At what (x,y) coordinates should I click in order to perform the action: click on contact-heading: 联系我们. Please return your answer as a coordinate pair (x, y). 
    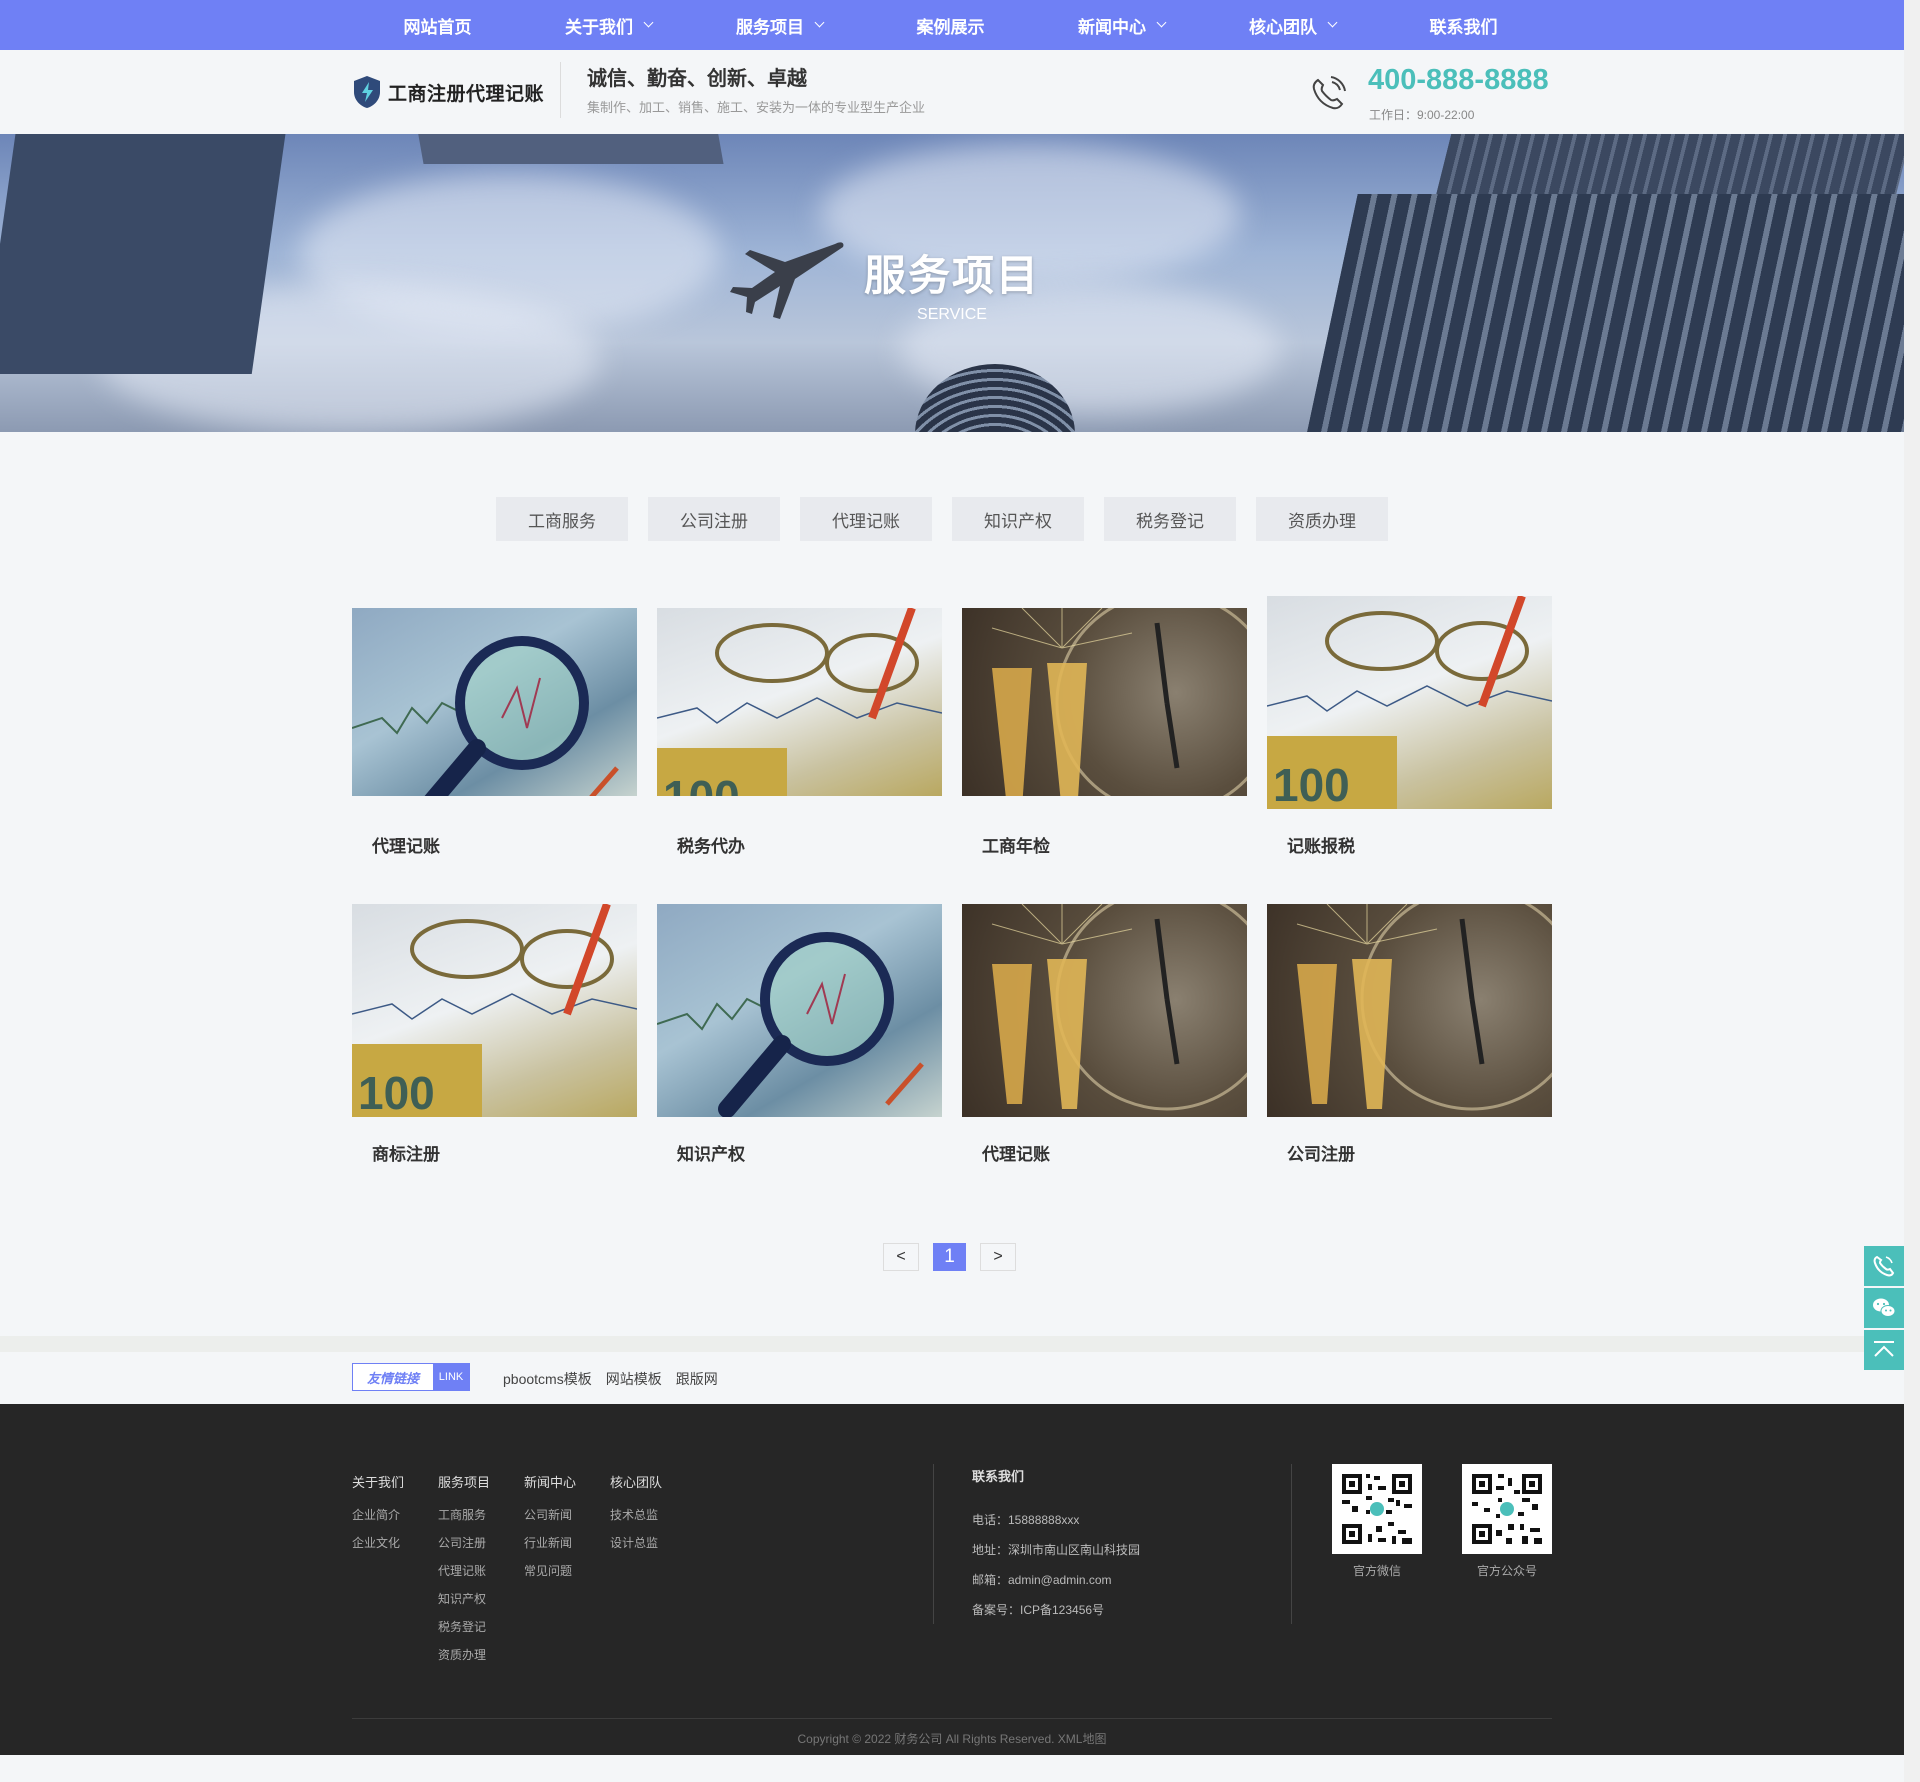
    Looking at the image, I should click on (998, 1476).